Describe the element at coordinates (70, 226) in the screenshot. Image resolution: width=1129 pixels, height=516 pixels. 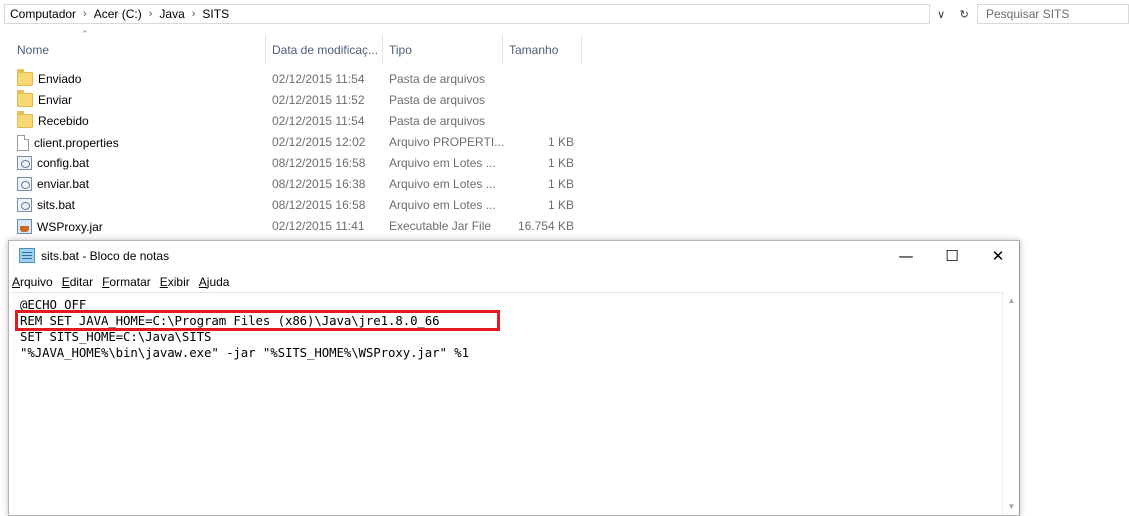
I see `file-name: WSProxy.jar` at that location.